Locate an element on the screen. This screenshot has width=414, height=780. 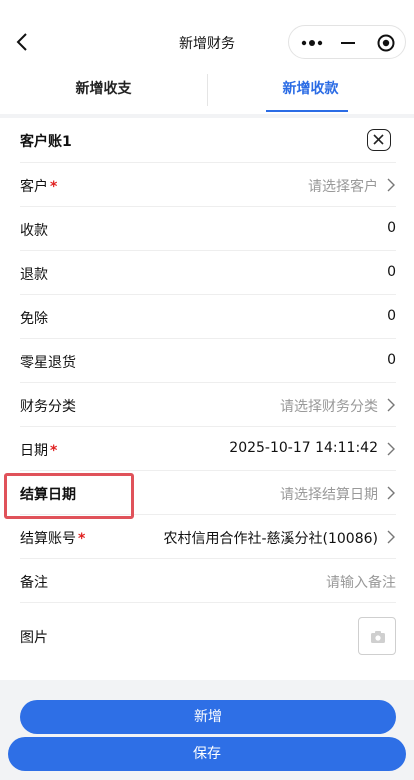
row-label: 收款 is located at coordinates (34, 231).